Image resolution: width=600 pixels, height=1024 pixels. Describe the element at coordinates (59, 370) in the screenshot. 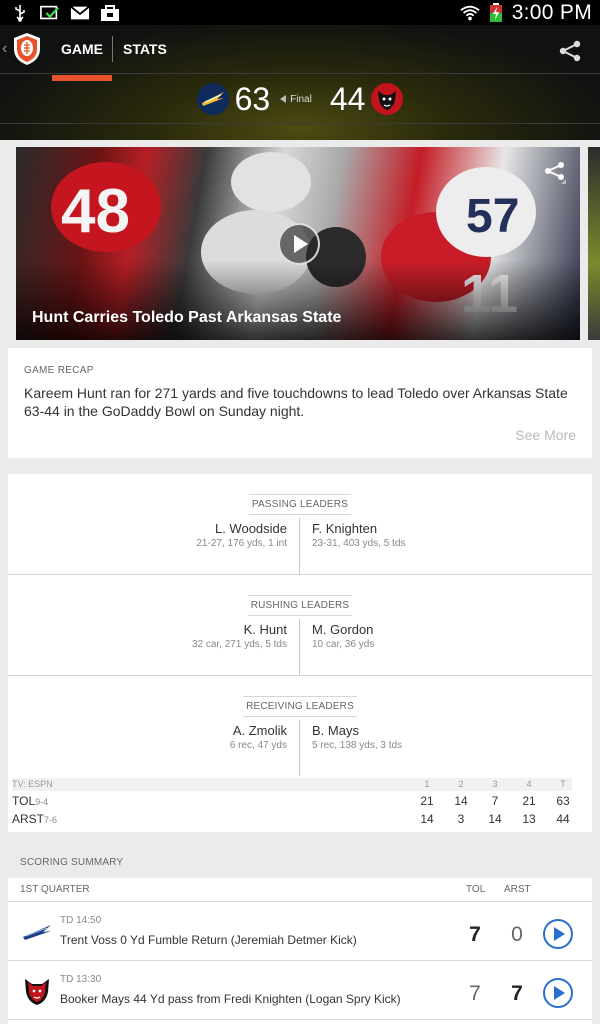

I see `recap-label: GAME RECAP` at that location.